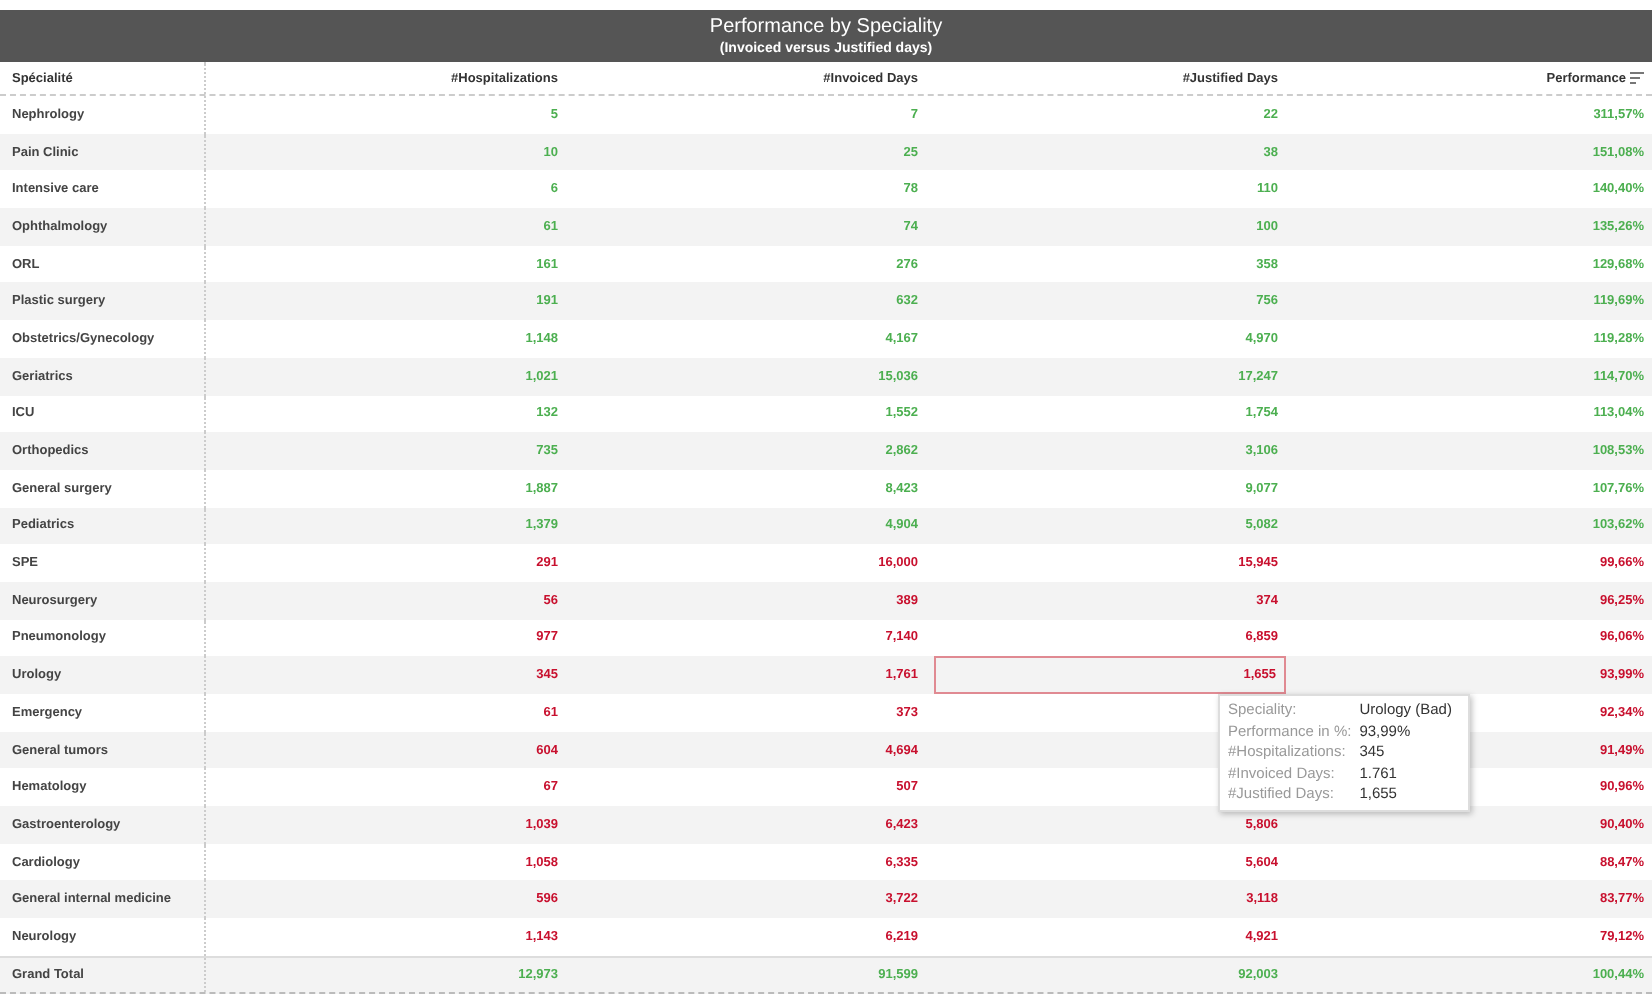 Image resolution: width=1652 pixels, height=1000 pixels. Describe the element at coordinates (826, 27) in the screenshot. I see `chart-title: Performance by Speciality` at that location.